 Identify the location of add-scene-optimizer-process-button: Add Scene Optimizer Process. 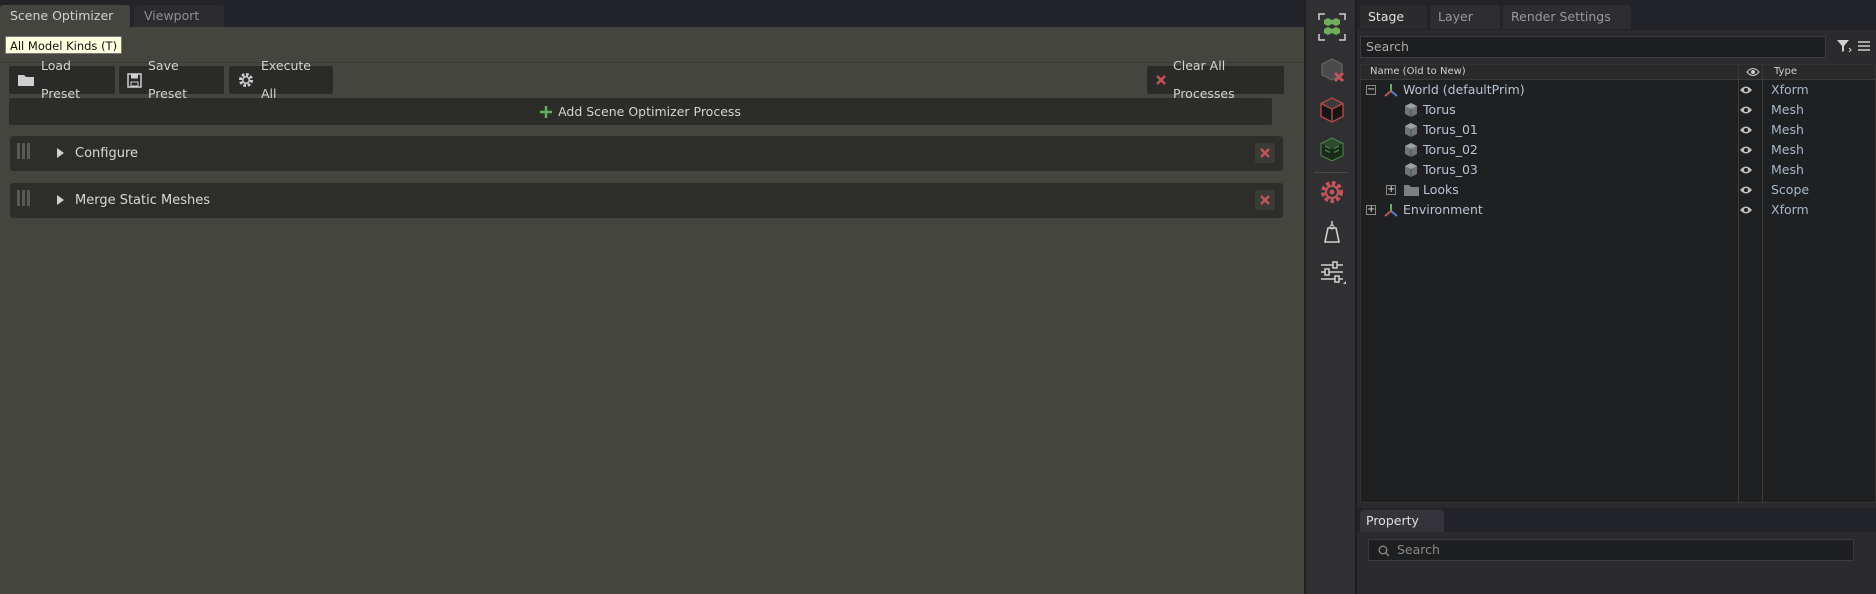
(640, 111).